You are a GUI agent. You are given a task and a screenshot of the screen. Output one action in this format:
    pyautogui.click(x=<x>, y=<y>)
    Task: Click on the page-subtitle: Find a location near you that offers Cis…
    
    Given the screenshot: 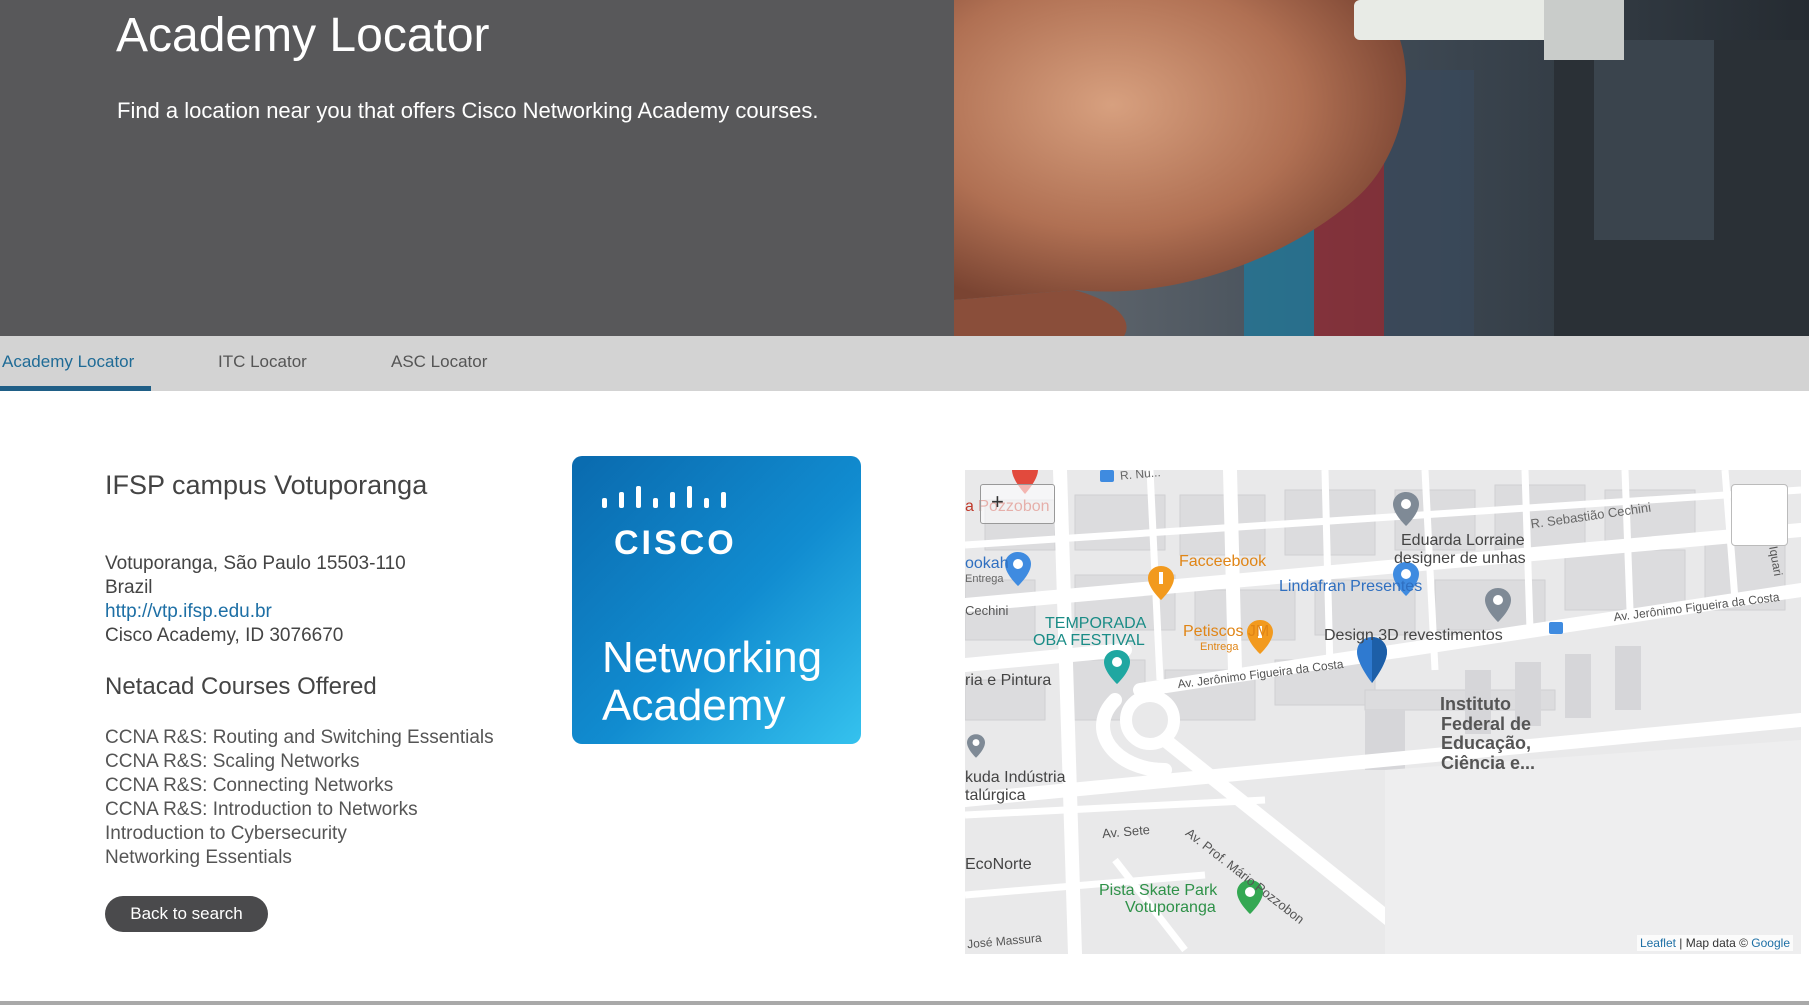 What is the action you would take?
    pyautogui.click(x=468, y=110)
    